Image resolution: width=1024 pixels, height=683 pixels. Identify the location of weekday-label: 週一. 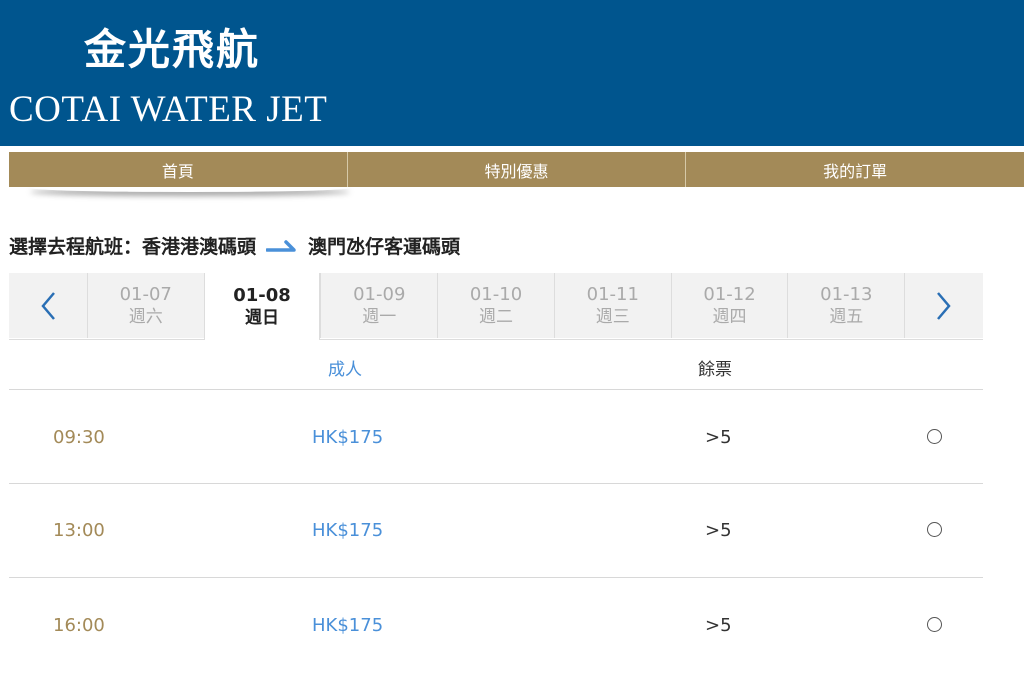
(379, 316).